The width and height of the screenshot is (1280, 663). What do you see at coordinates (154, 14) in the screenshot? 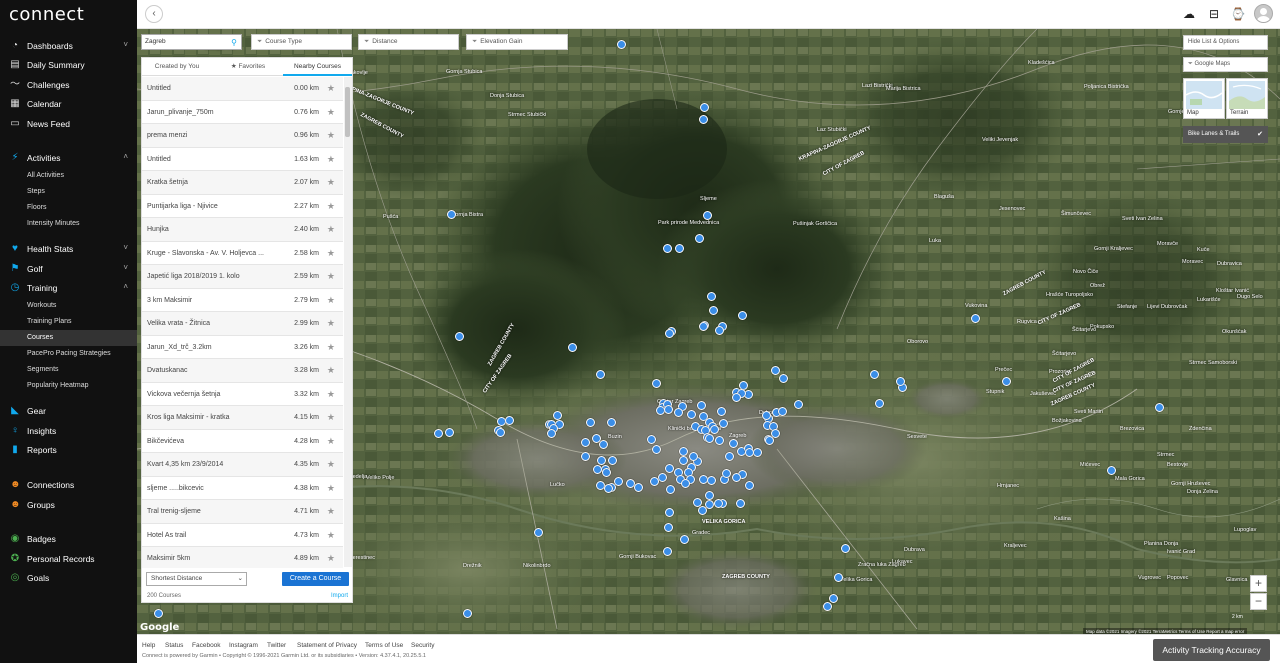
I see `back-button: ‹` at bounding box center [154, 14].